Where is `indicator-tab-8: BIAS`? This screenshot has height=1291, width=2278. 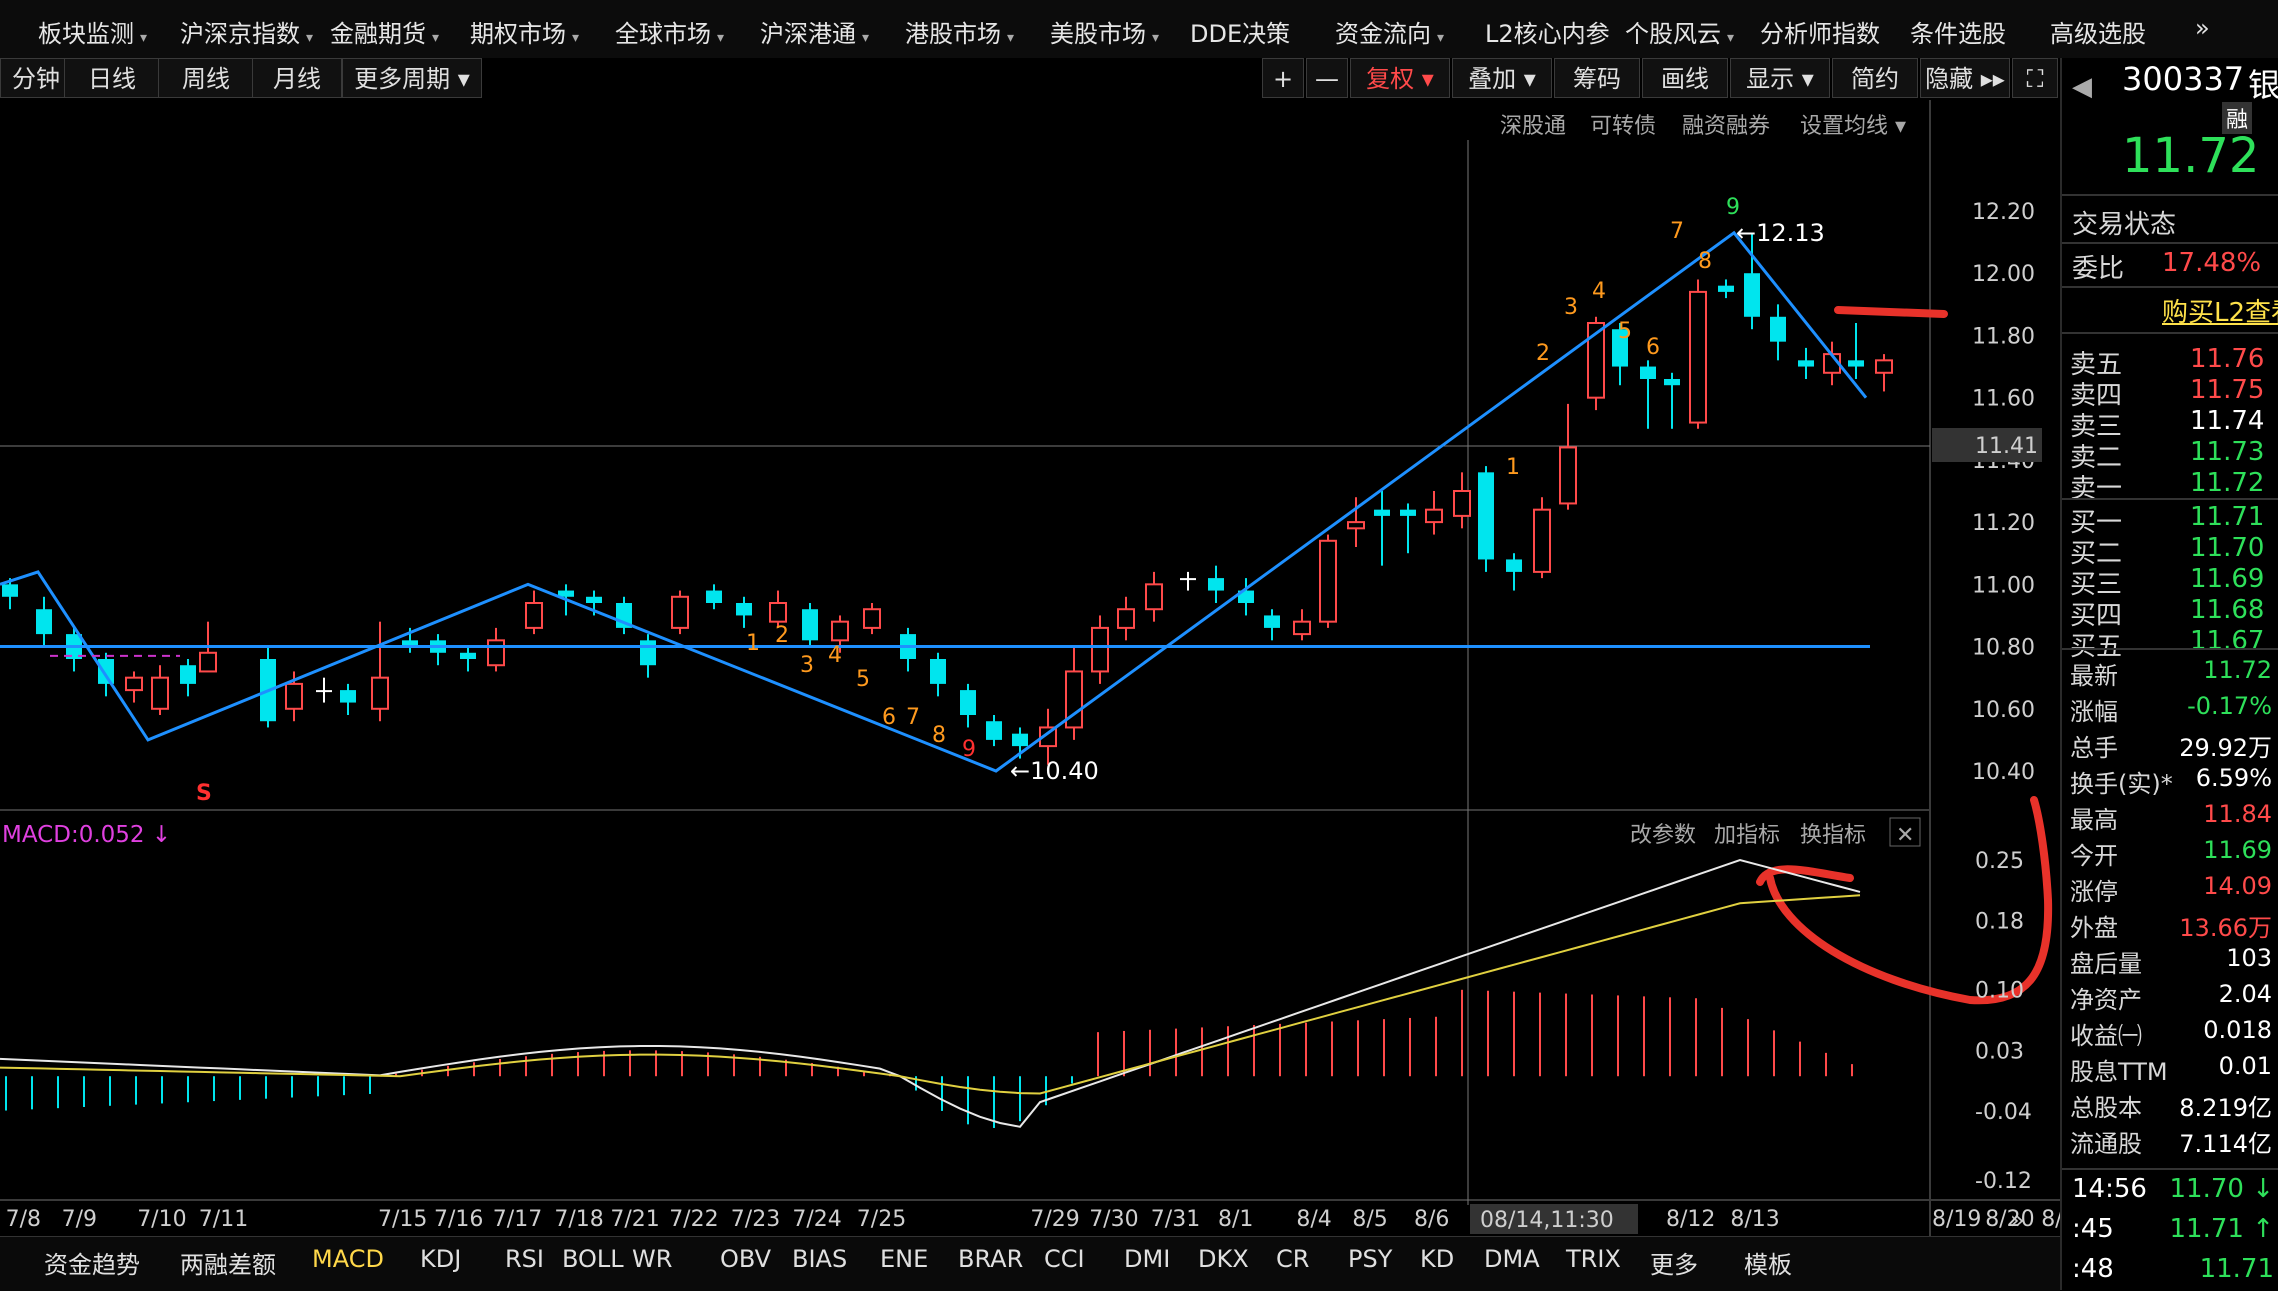 indicator-tab-8: BIAS is located at coordinates (819, 1259).